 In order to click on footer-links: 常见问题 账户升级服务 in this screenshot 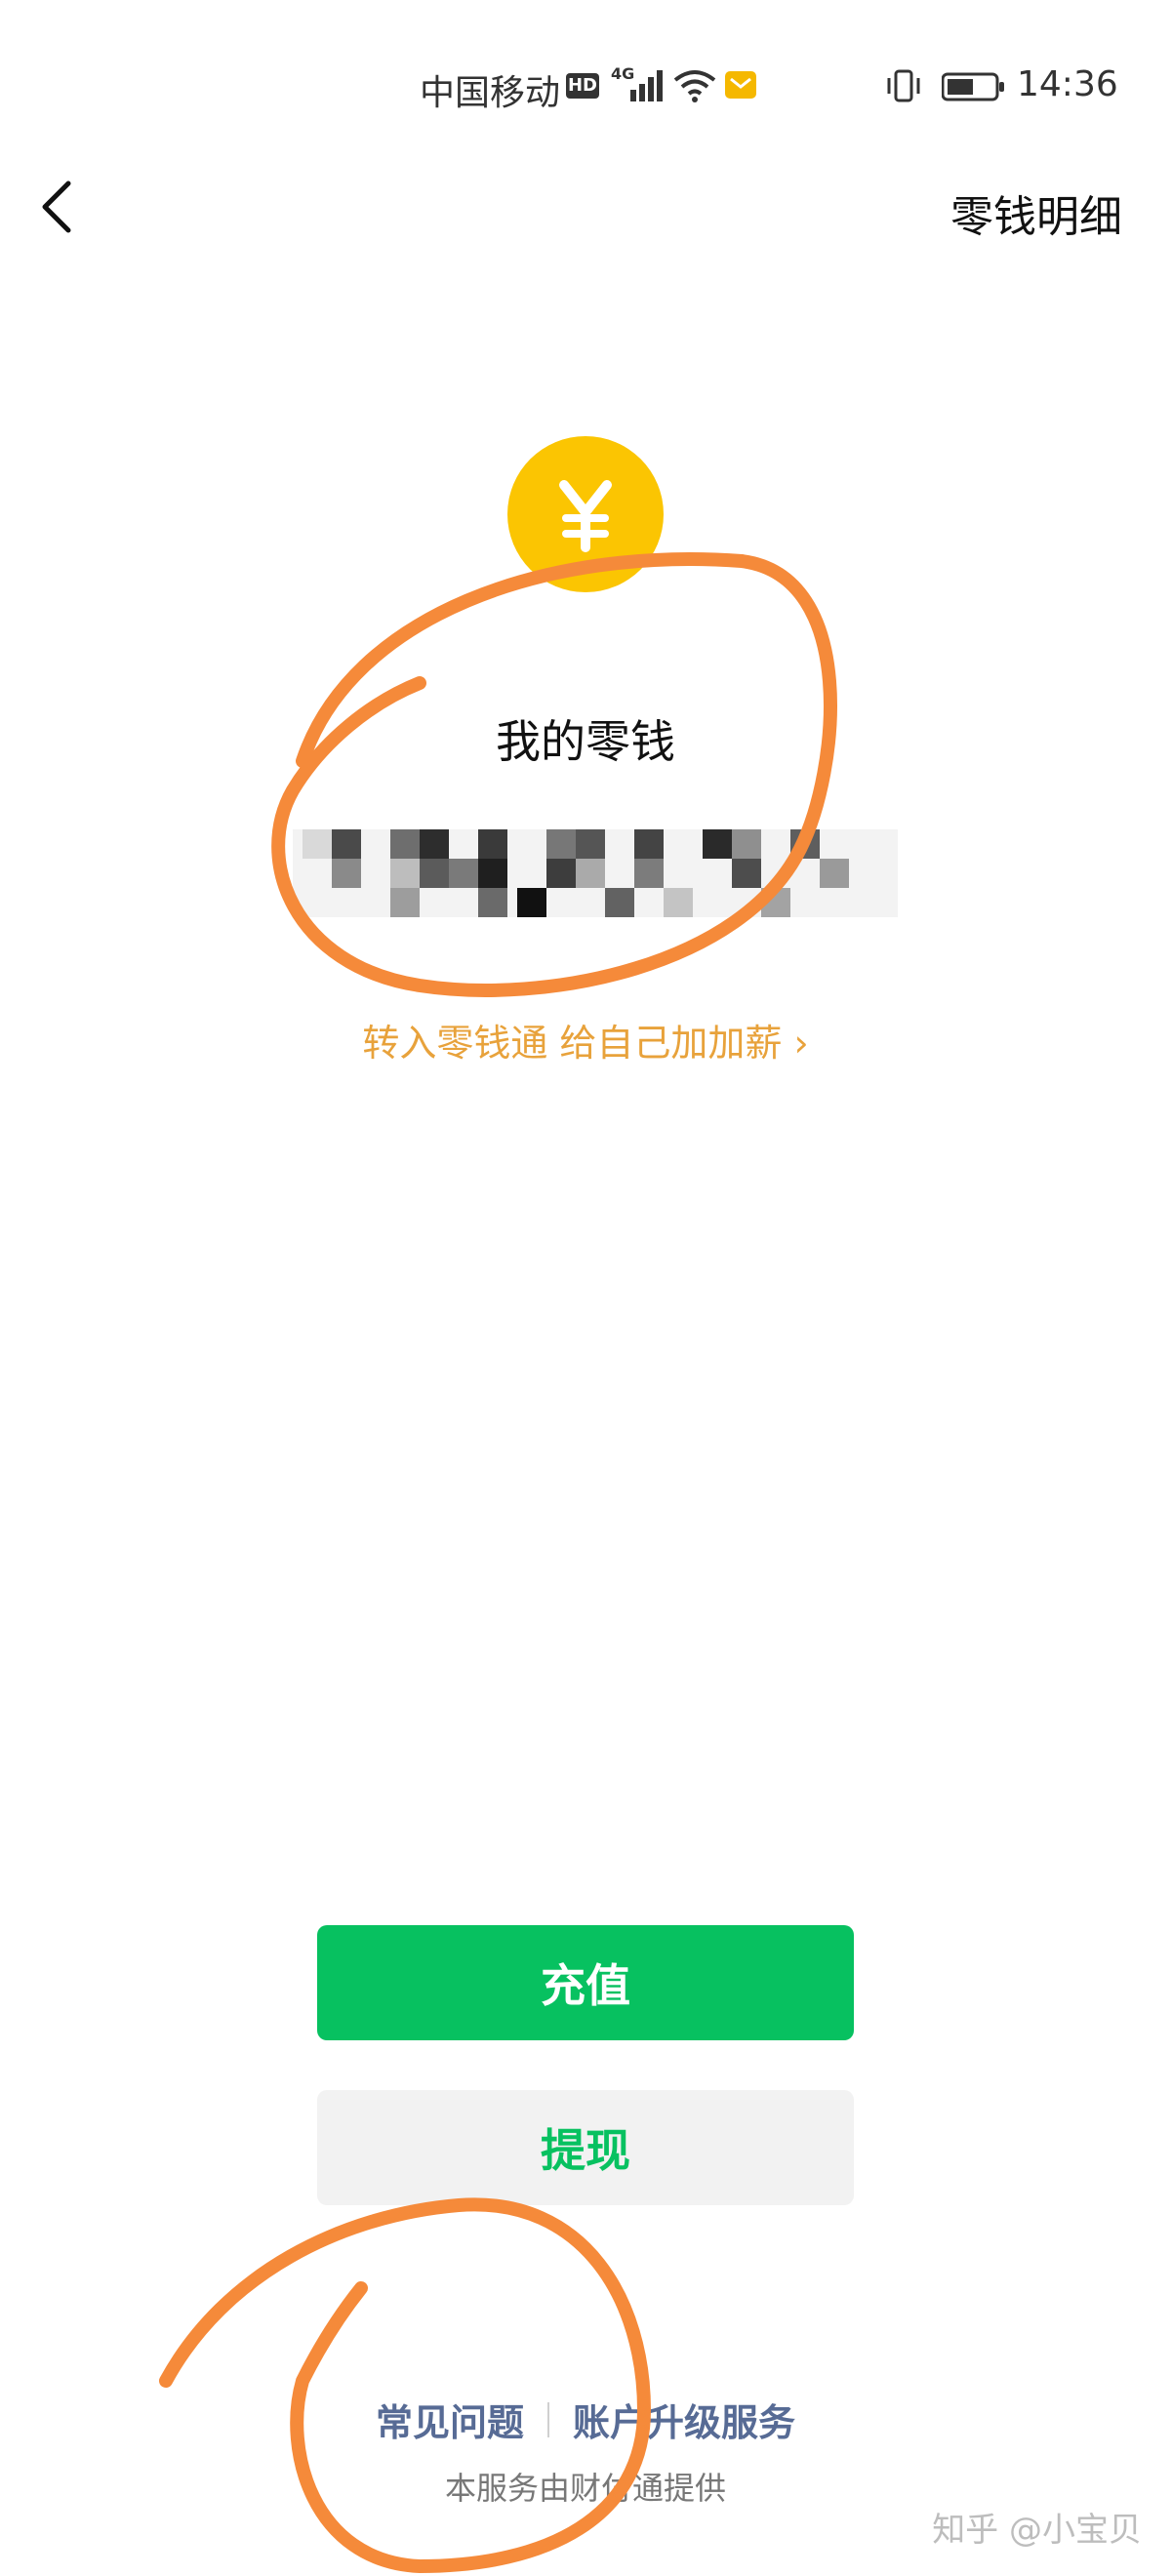, I will do `click(585, 2419)`.